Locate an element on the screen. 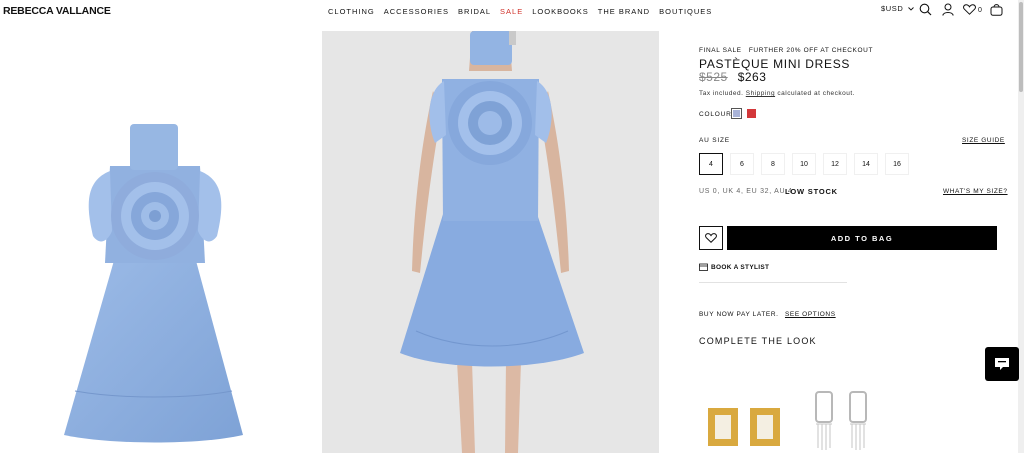 The image size is (1024, 453). colour-swatch-blue is located at coordinates (736, 113).